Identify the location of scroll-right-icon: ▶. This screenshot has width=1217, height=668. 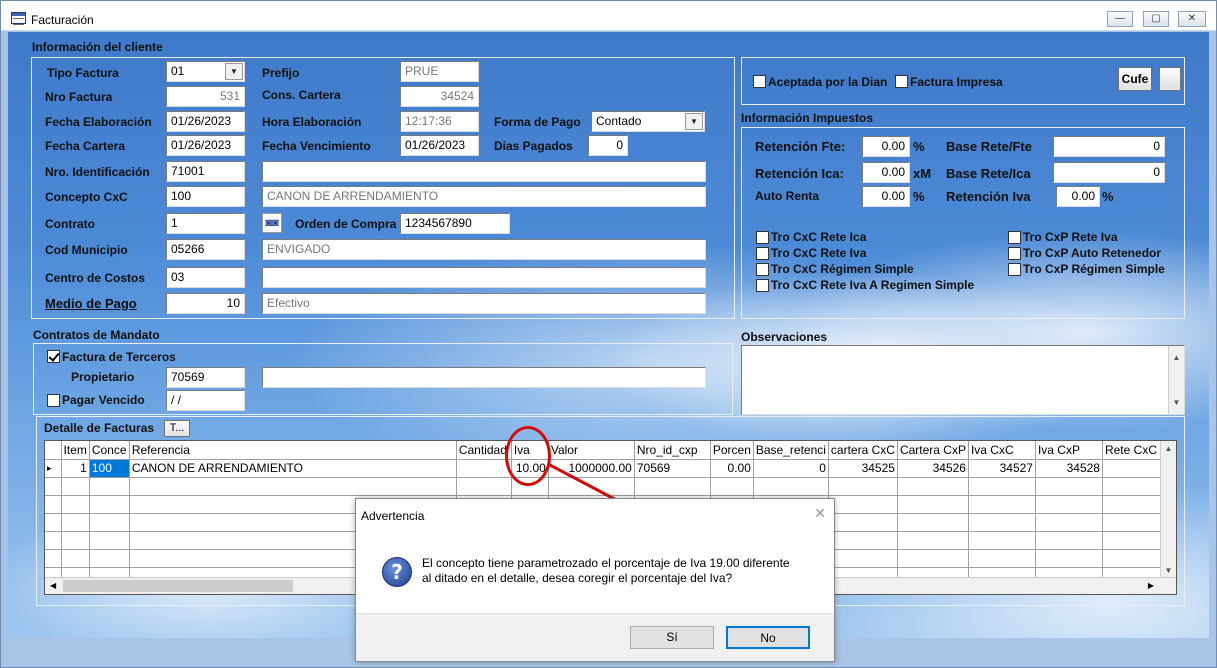
(1151, 585).